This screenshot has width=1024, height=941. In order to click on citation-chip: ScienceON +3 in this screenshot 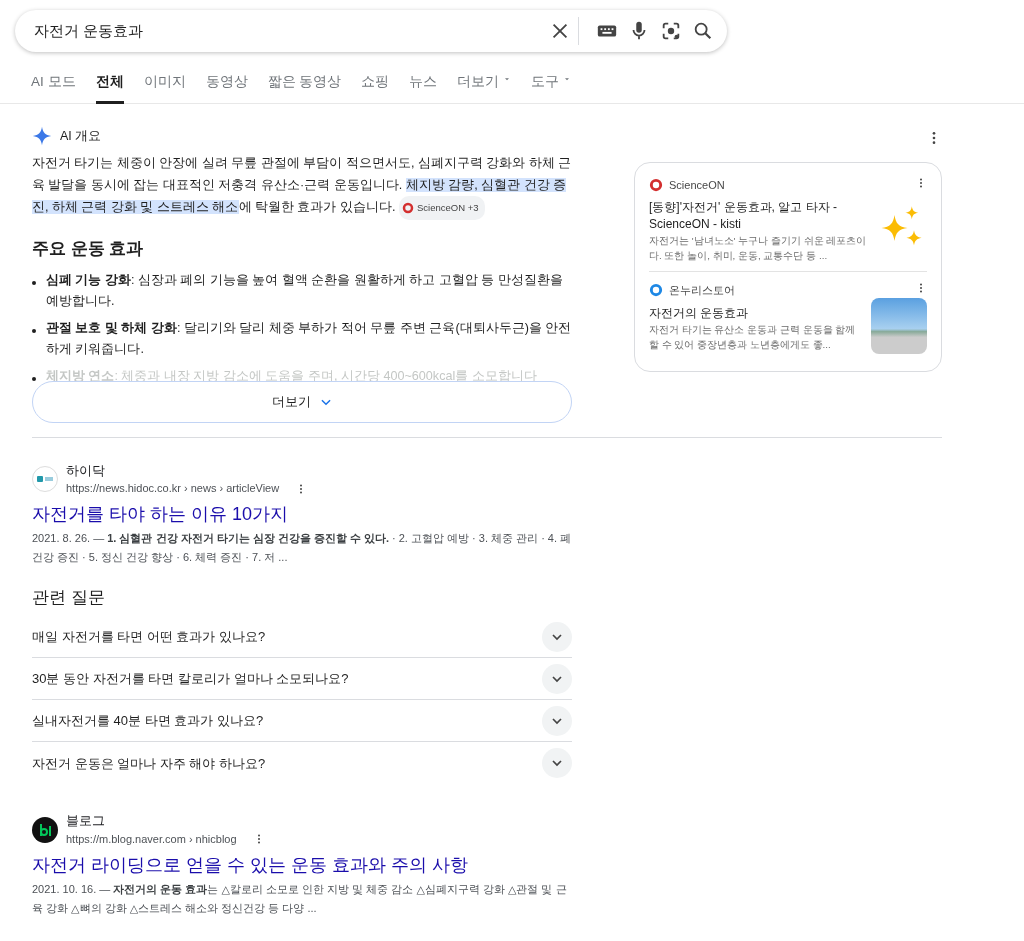, I will do `click(442, 208)`.